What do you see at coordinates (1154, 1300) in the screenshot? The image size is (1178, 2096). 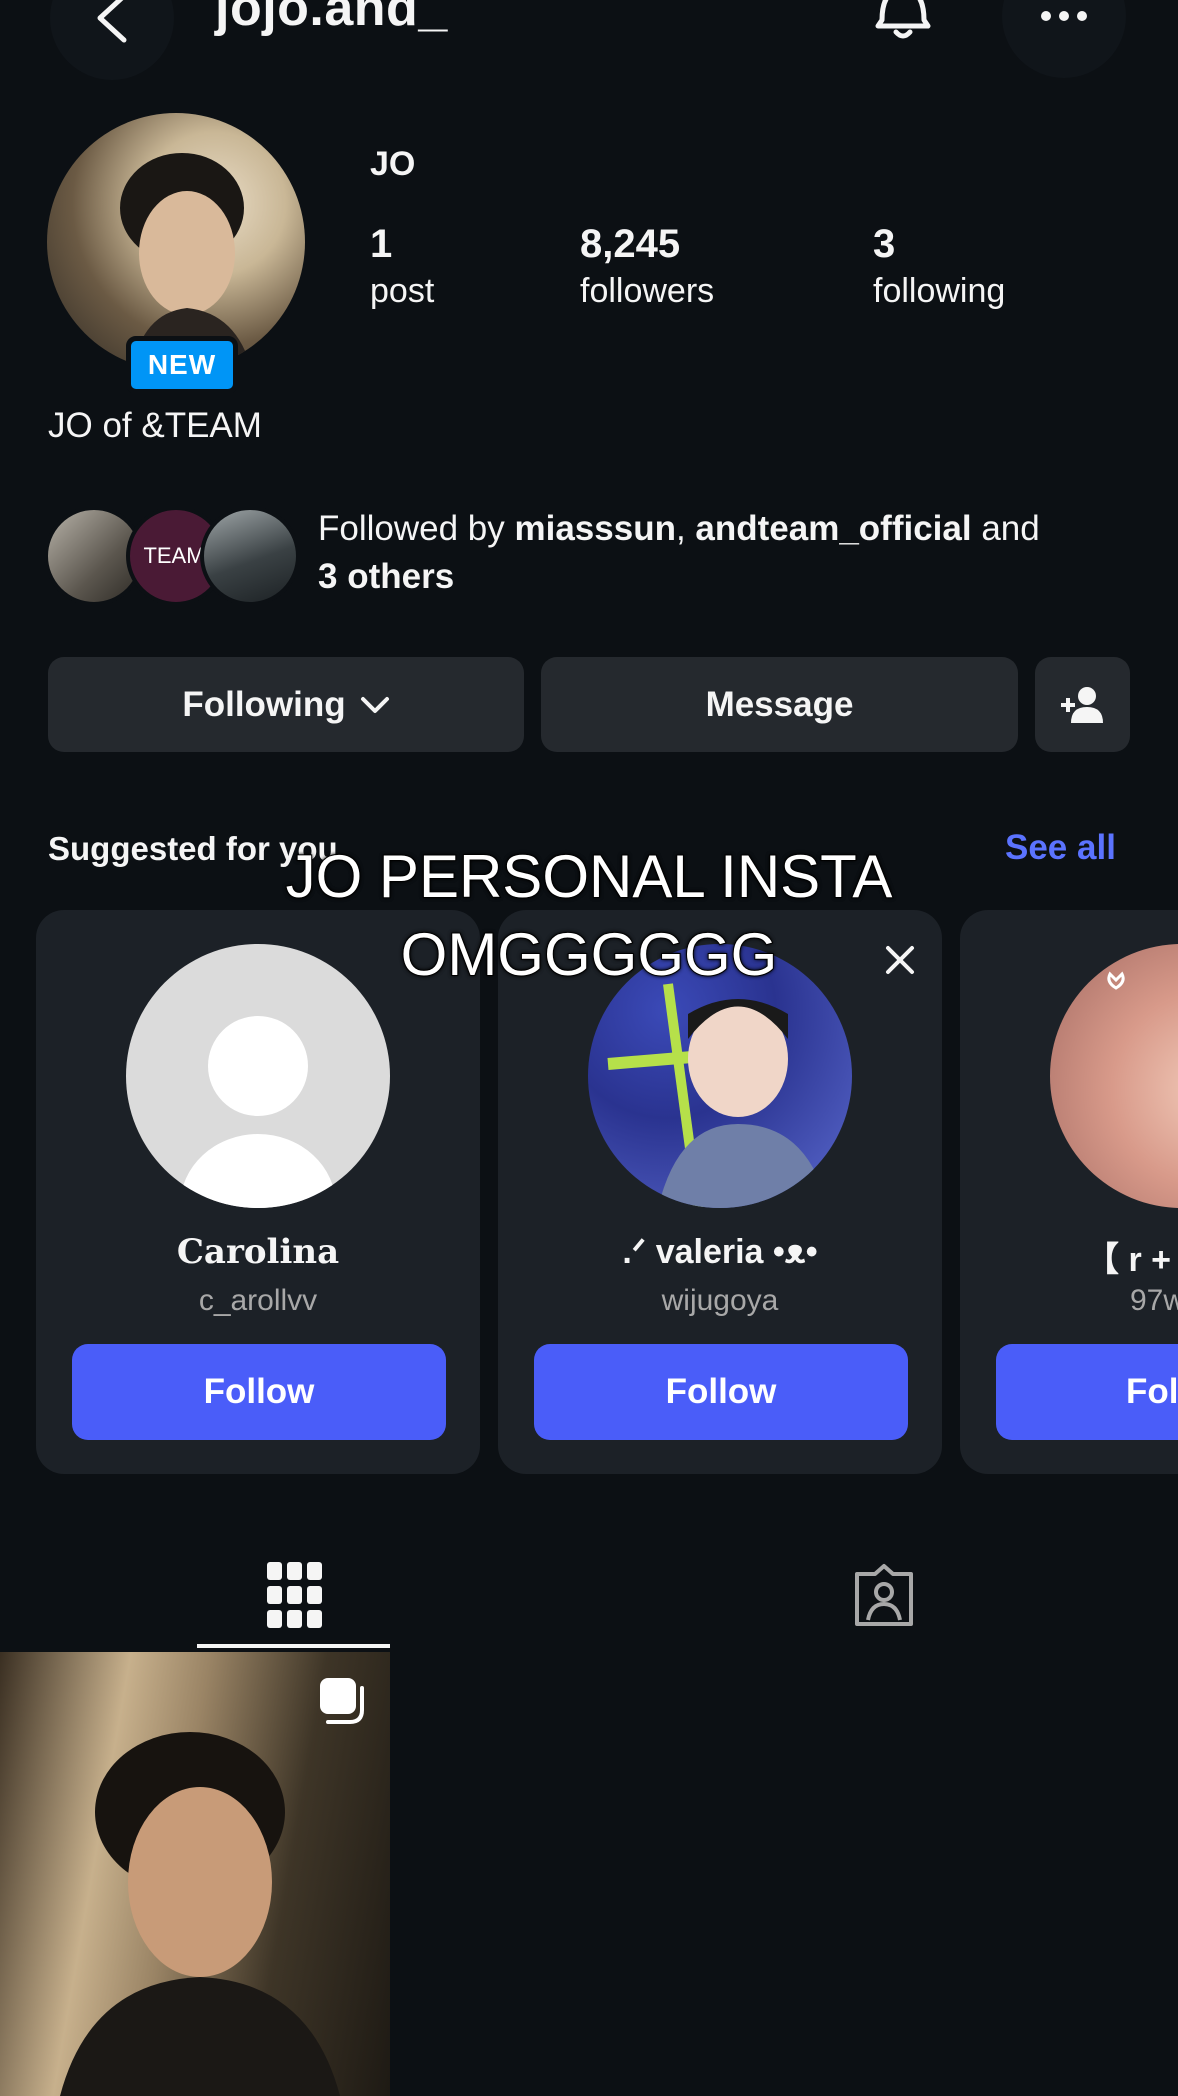 I see `suggested-handle: 97w` at bounding box center [1154, 1300].